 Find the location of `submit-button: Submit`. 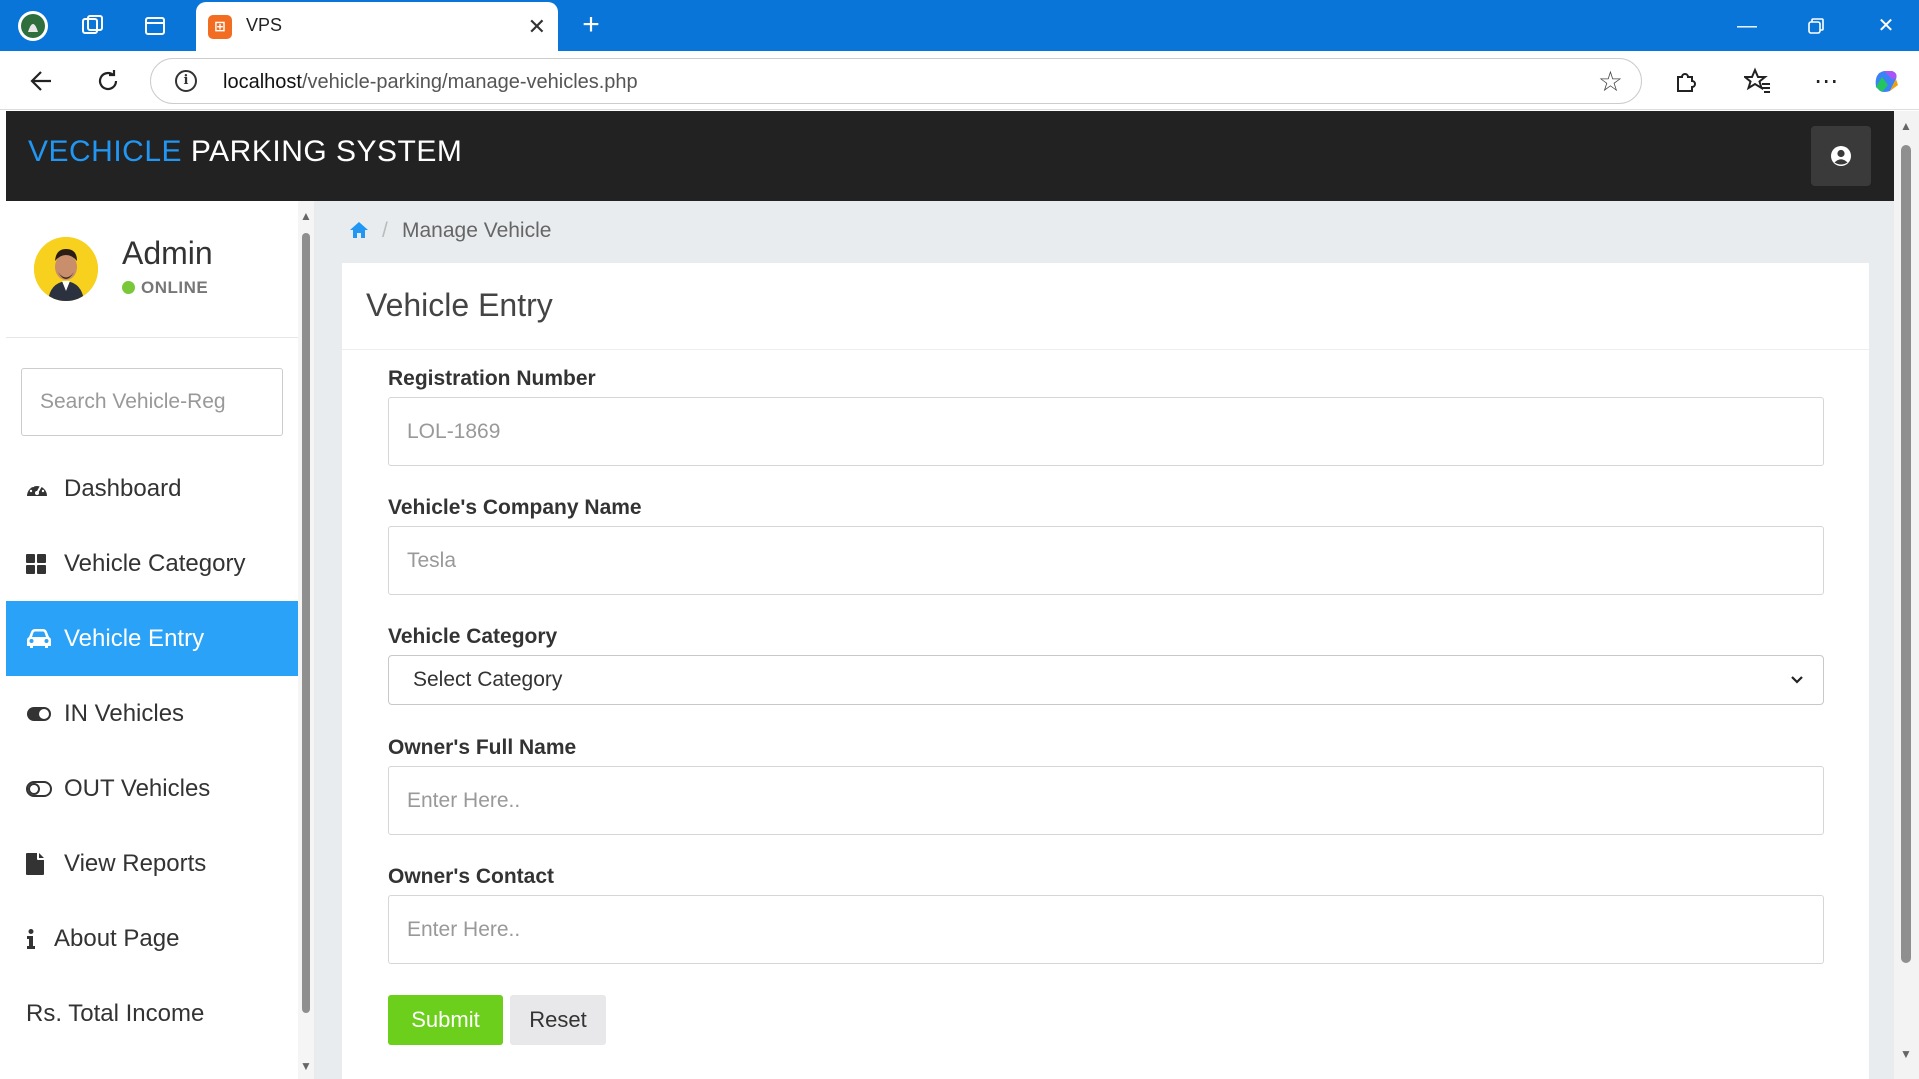

submit-button: Submit is located at coordinates (445, 1020).